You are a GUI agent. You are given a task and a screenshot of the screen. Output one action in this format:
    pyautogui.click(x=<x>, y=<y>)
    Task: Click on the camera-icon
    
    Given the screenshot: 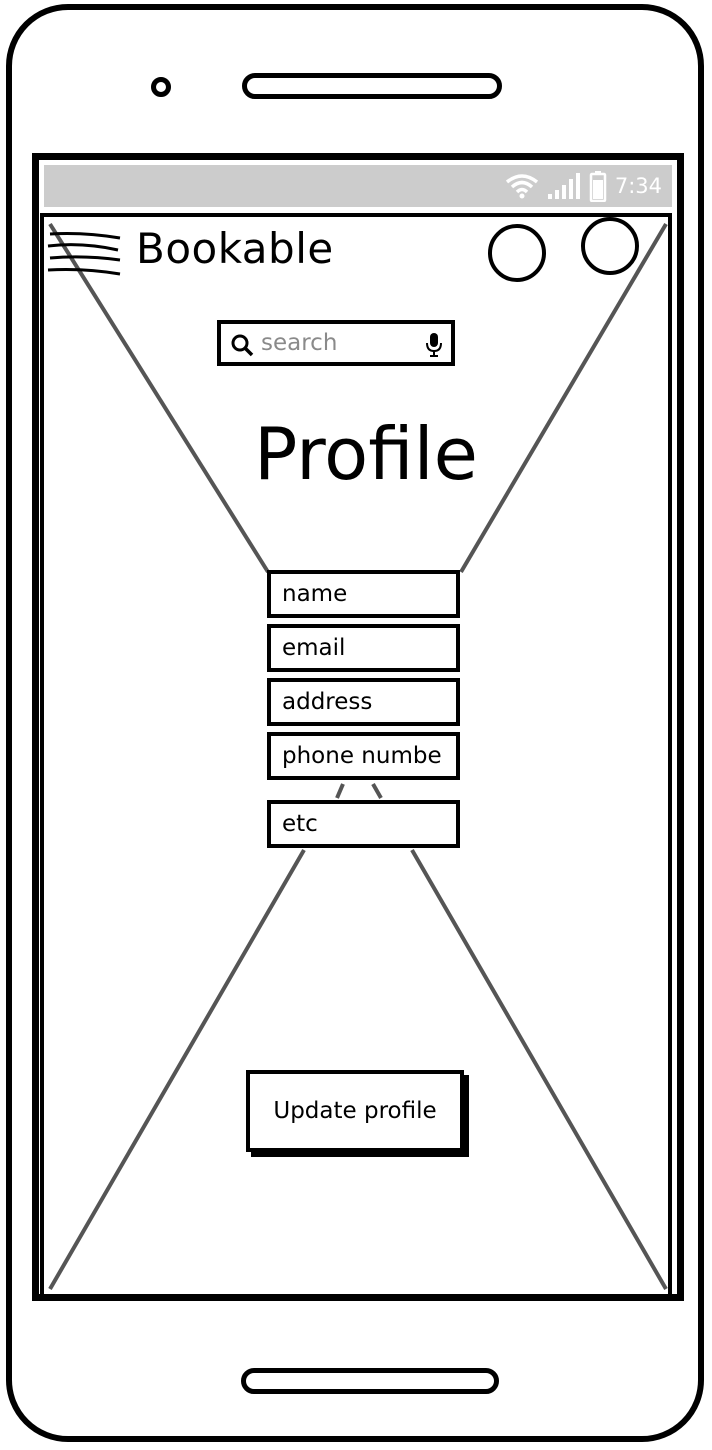 What is the action you would take?
    pyautogui.click(x=161, y=87)
    